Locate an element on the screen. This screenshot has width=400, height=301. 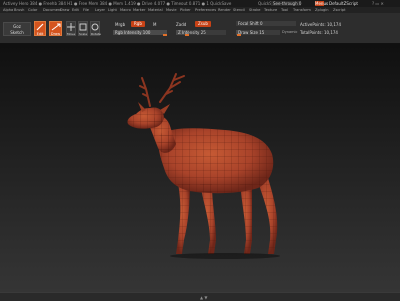
draw-button: Draw is located at coordinates (55, 28).